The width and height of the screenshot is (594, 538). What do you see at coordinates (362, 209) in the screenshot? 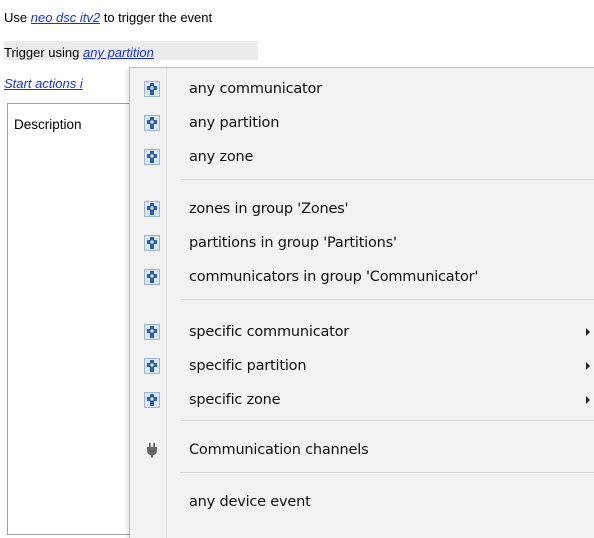
I see `menu-item-zones-in-group: zones in group 'Zones'` at bounding box center [362, 209].